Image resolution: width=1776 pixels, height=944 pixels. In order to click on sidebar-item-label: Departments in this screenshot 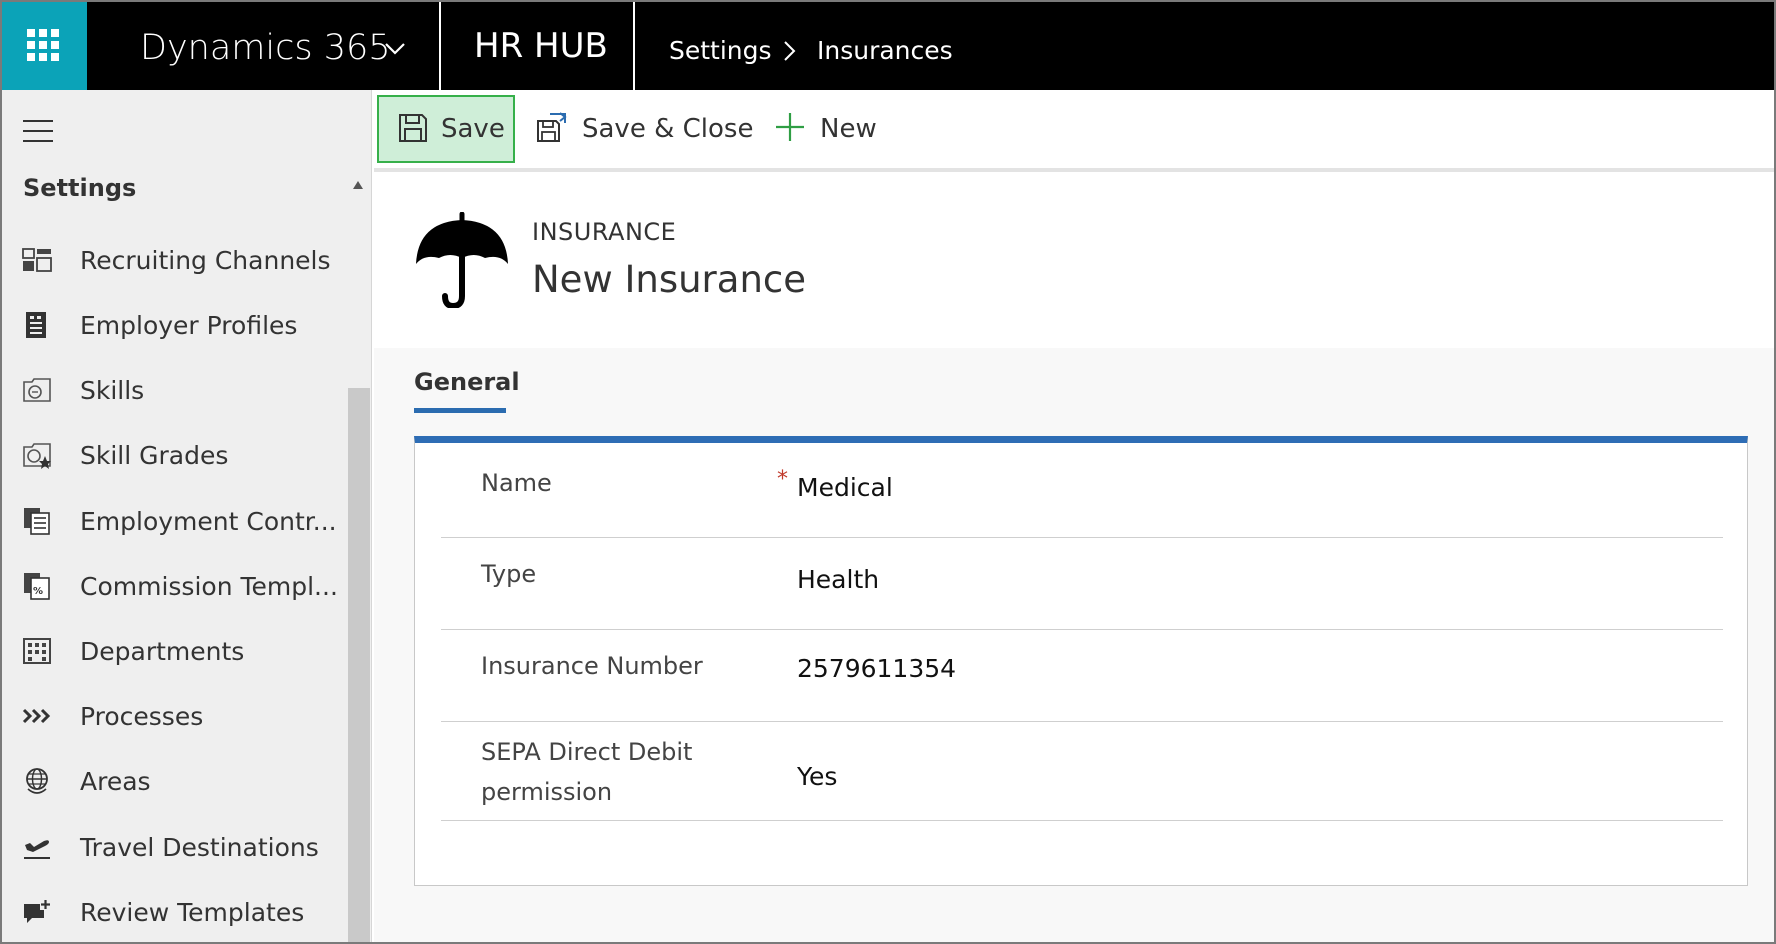, I will do `click(162, 651)`.